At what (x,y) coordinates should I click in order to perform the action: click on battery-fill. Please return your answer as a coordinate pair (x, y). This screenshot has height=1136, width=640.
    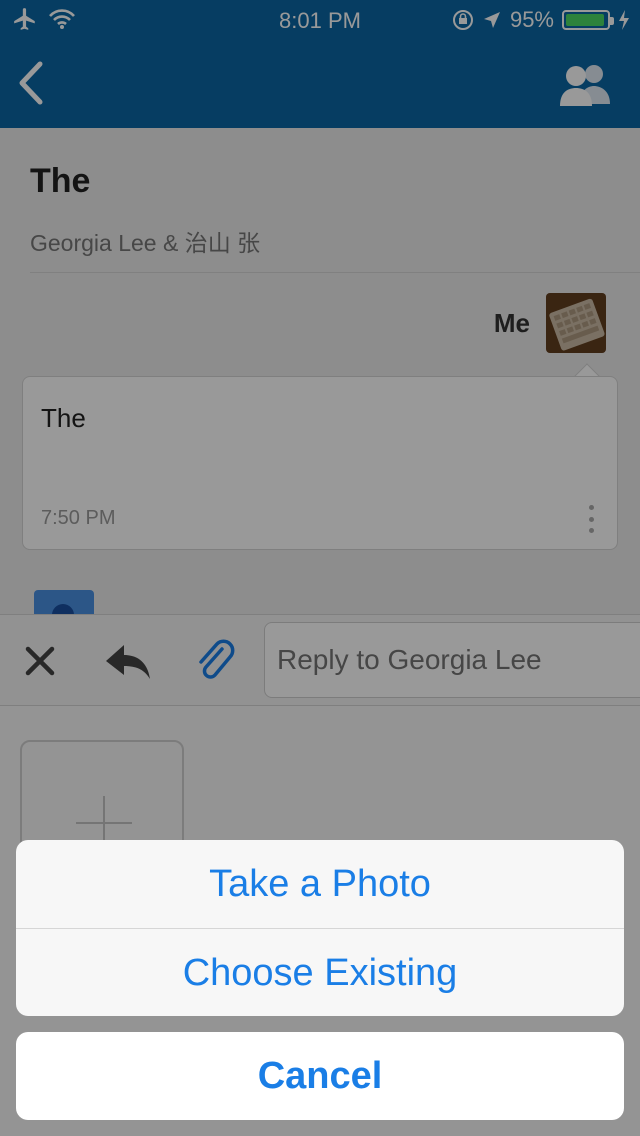
    Looking at the image, I should click on (585, 20).